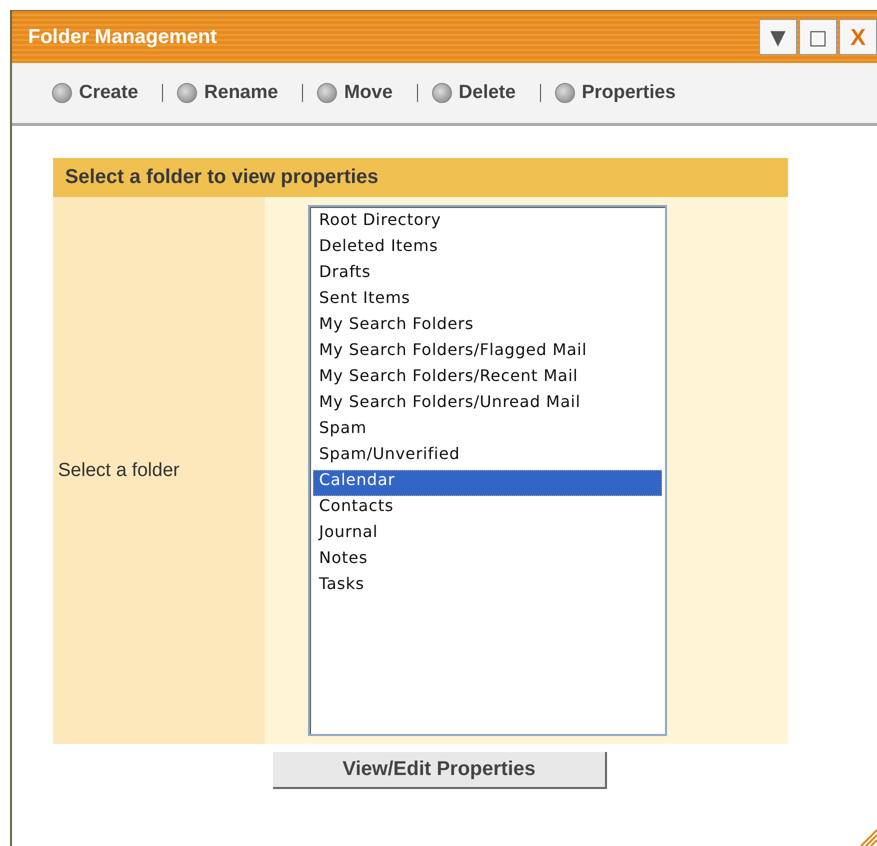  What do you see at coordinates (487, 561) in the screenshot?
I see `folder-item: Notes` at bounding box center [487, 561].